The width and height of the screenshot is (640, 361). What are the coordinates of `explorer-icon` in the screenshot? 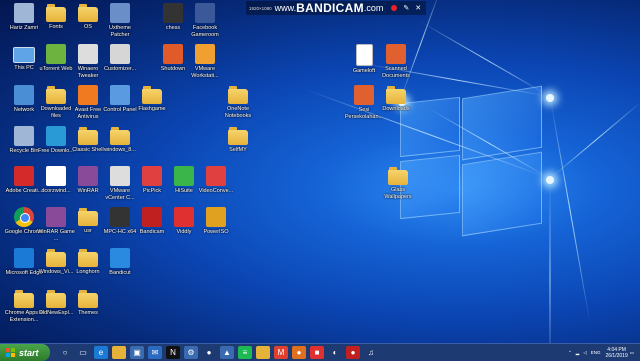 It's located at (119, 352).